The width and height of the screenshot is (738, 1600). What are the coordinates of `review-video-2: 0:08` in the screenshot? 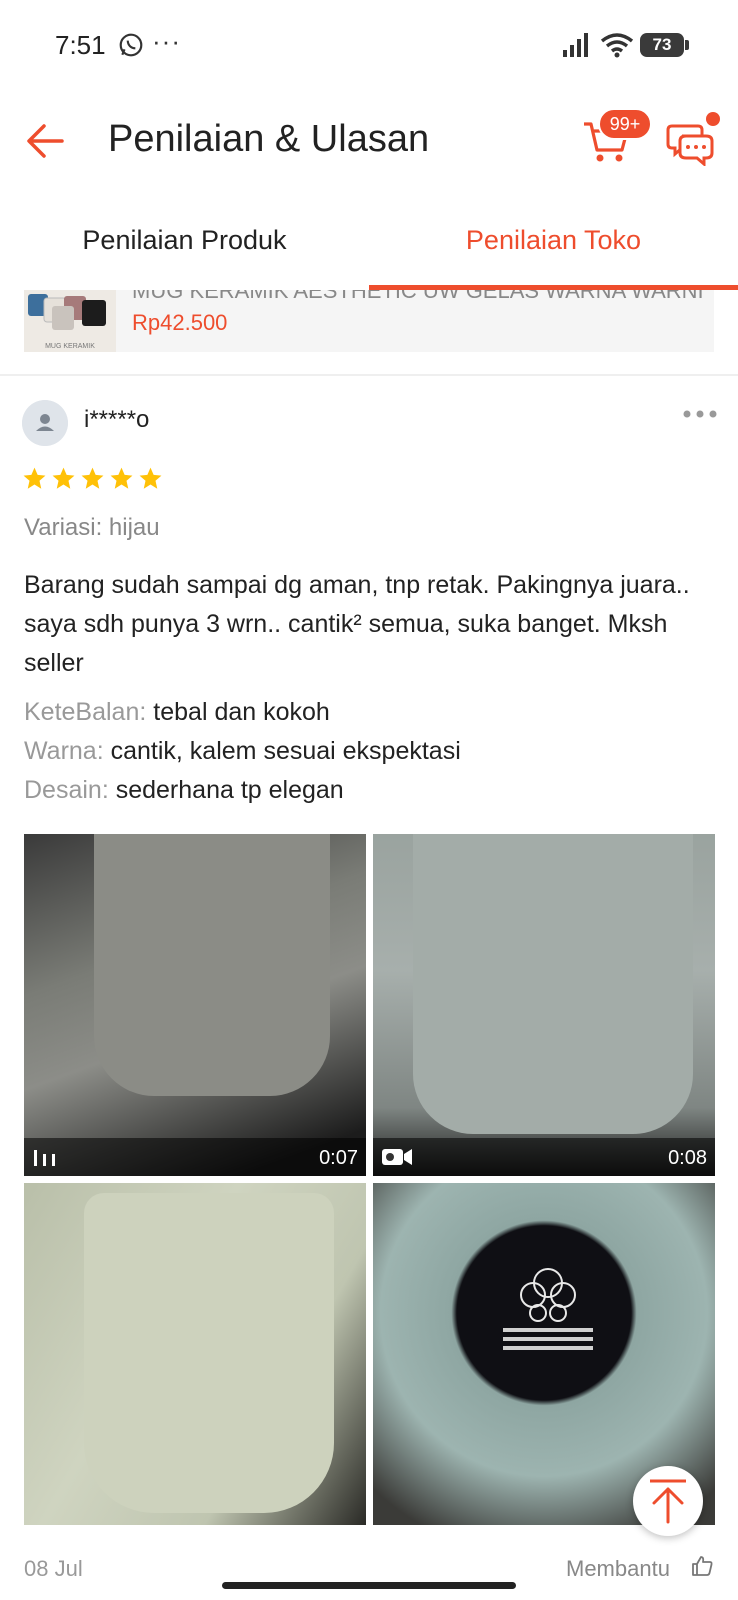 It's located at (544, 1005).